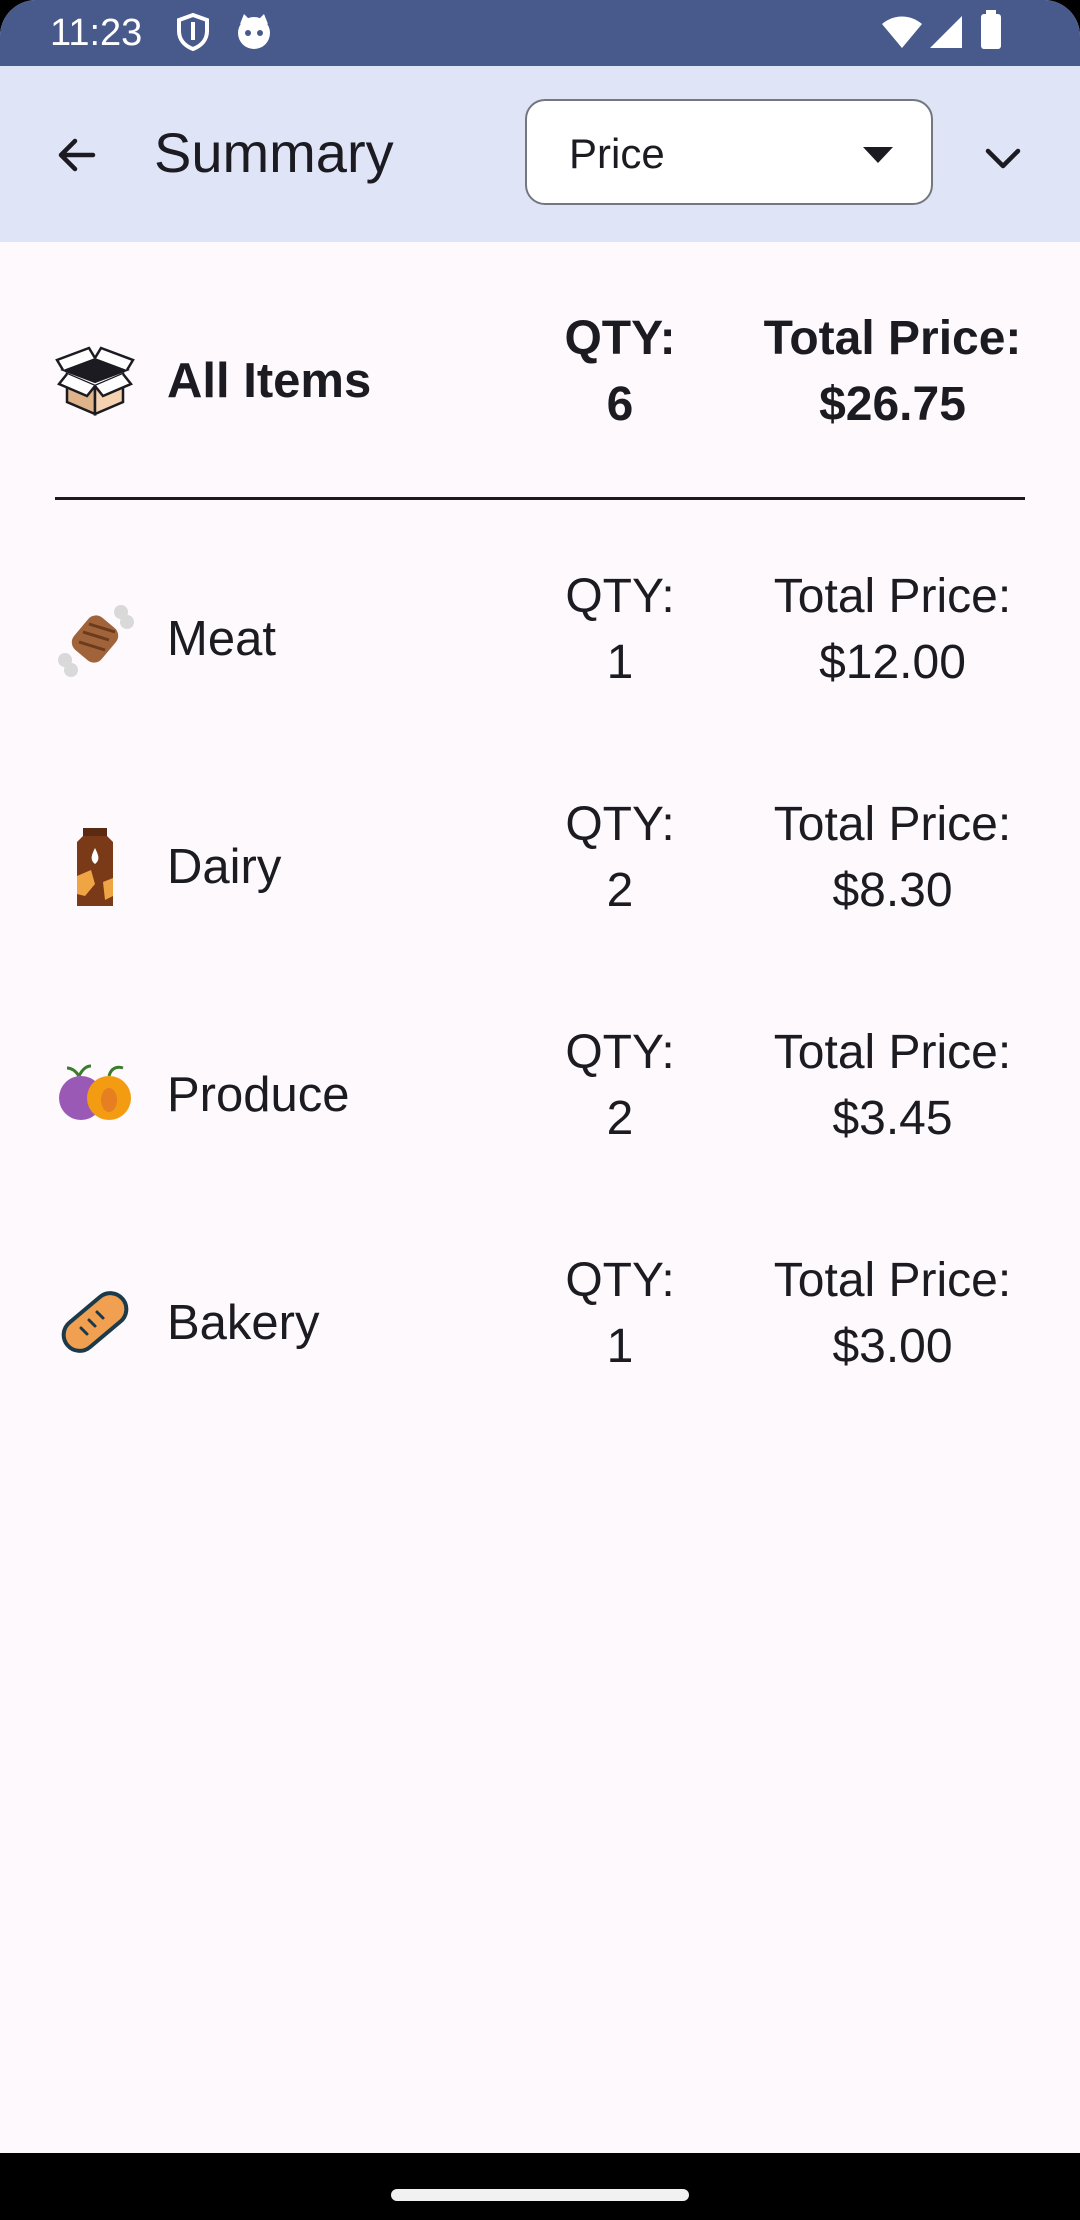 This screenshot has height=2220, width=1080. Describe the element at coordinates (258, 1095) in the screenshot. I see `summary-row-name: Produce` at that location.